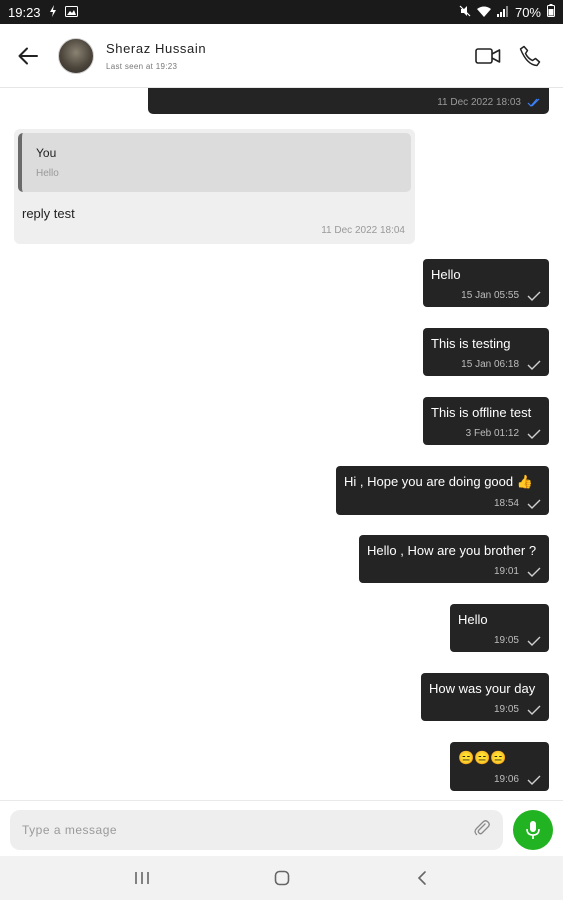 This screenshot has height=900, width=563. What do you see at coordinates (438, 481) in the screenshot?
I see `message-text: Hi , Hope you are doing good 👍` at bounding box center [438, 481].